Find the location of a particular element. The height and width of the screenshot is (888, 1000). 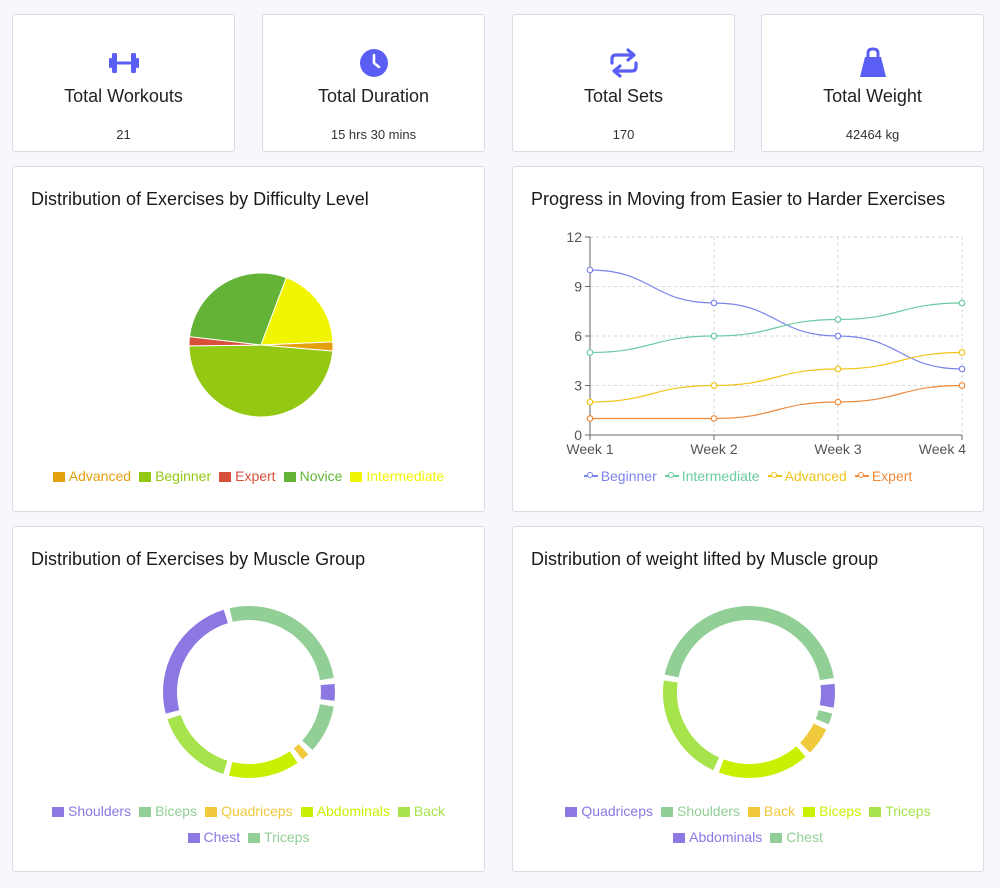

series-line-advanced is located at coordinates (776, 377).